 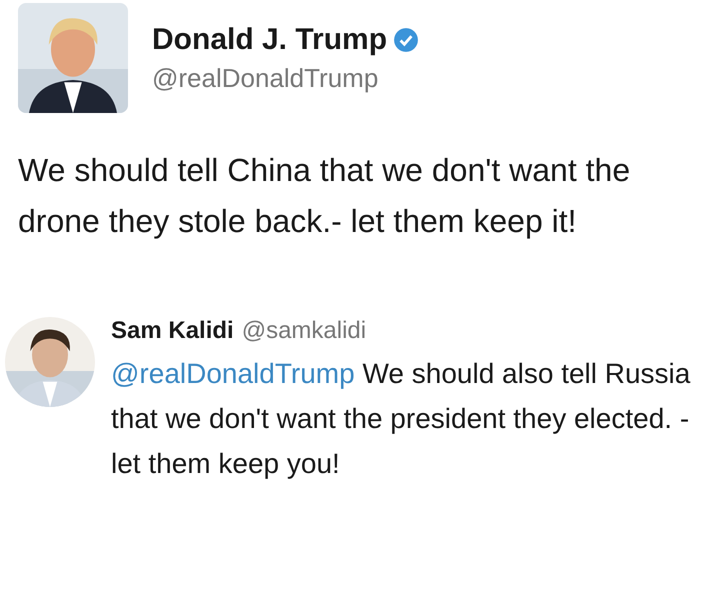 What do you see at coordinates (270, 39) in the screenshot?
I see `author-name: Donald J. Trump` at bounding box center [270, 39].